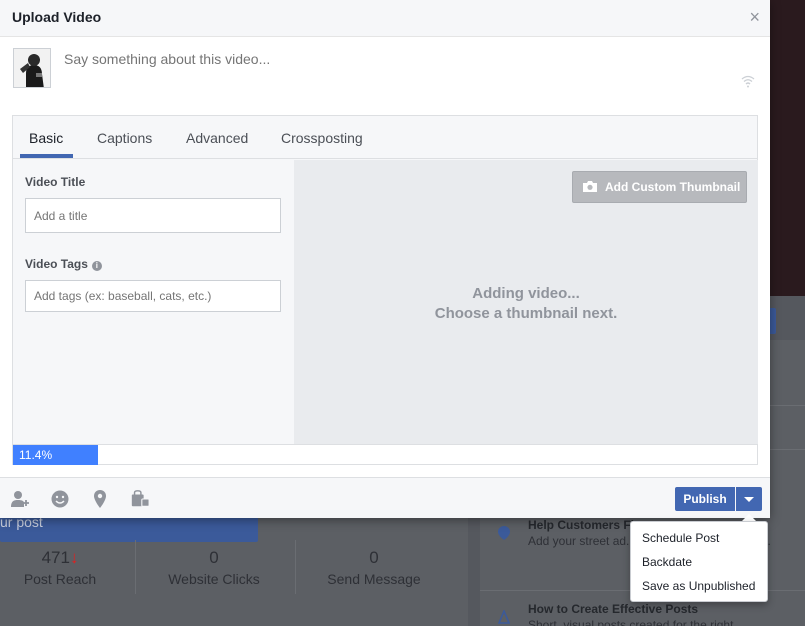 This screenshot has width=805, height=626. I want to click on menu-item-save-unpublished: Save as Unpublished, so click(698, 586).